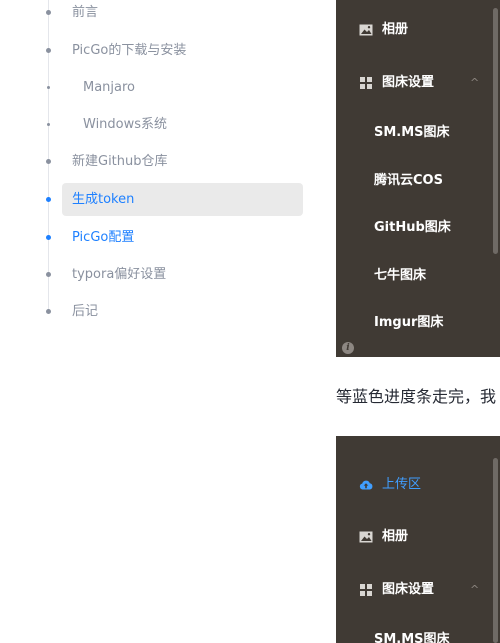  I want to click on menu-item-github: GitHub图床, so click(418, 228).